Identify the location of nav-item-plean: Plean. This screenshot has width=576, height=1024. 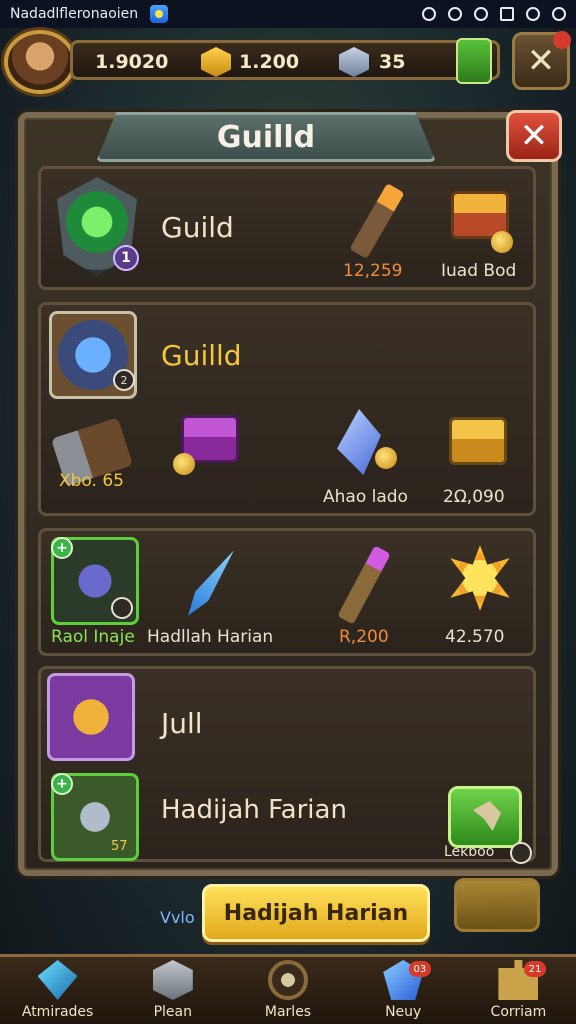
(172, 990).